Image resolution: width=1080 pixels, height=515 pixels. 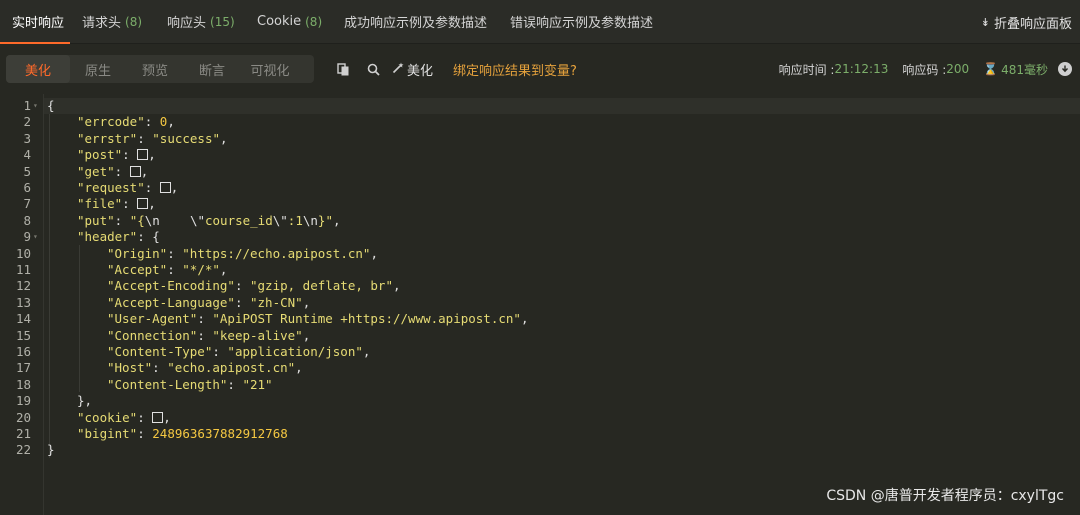 I want to click on tab-cookie: Cookie (8), so click(x=288, y=22).